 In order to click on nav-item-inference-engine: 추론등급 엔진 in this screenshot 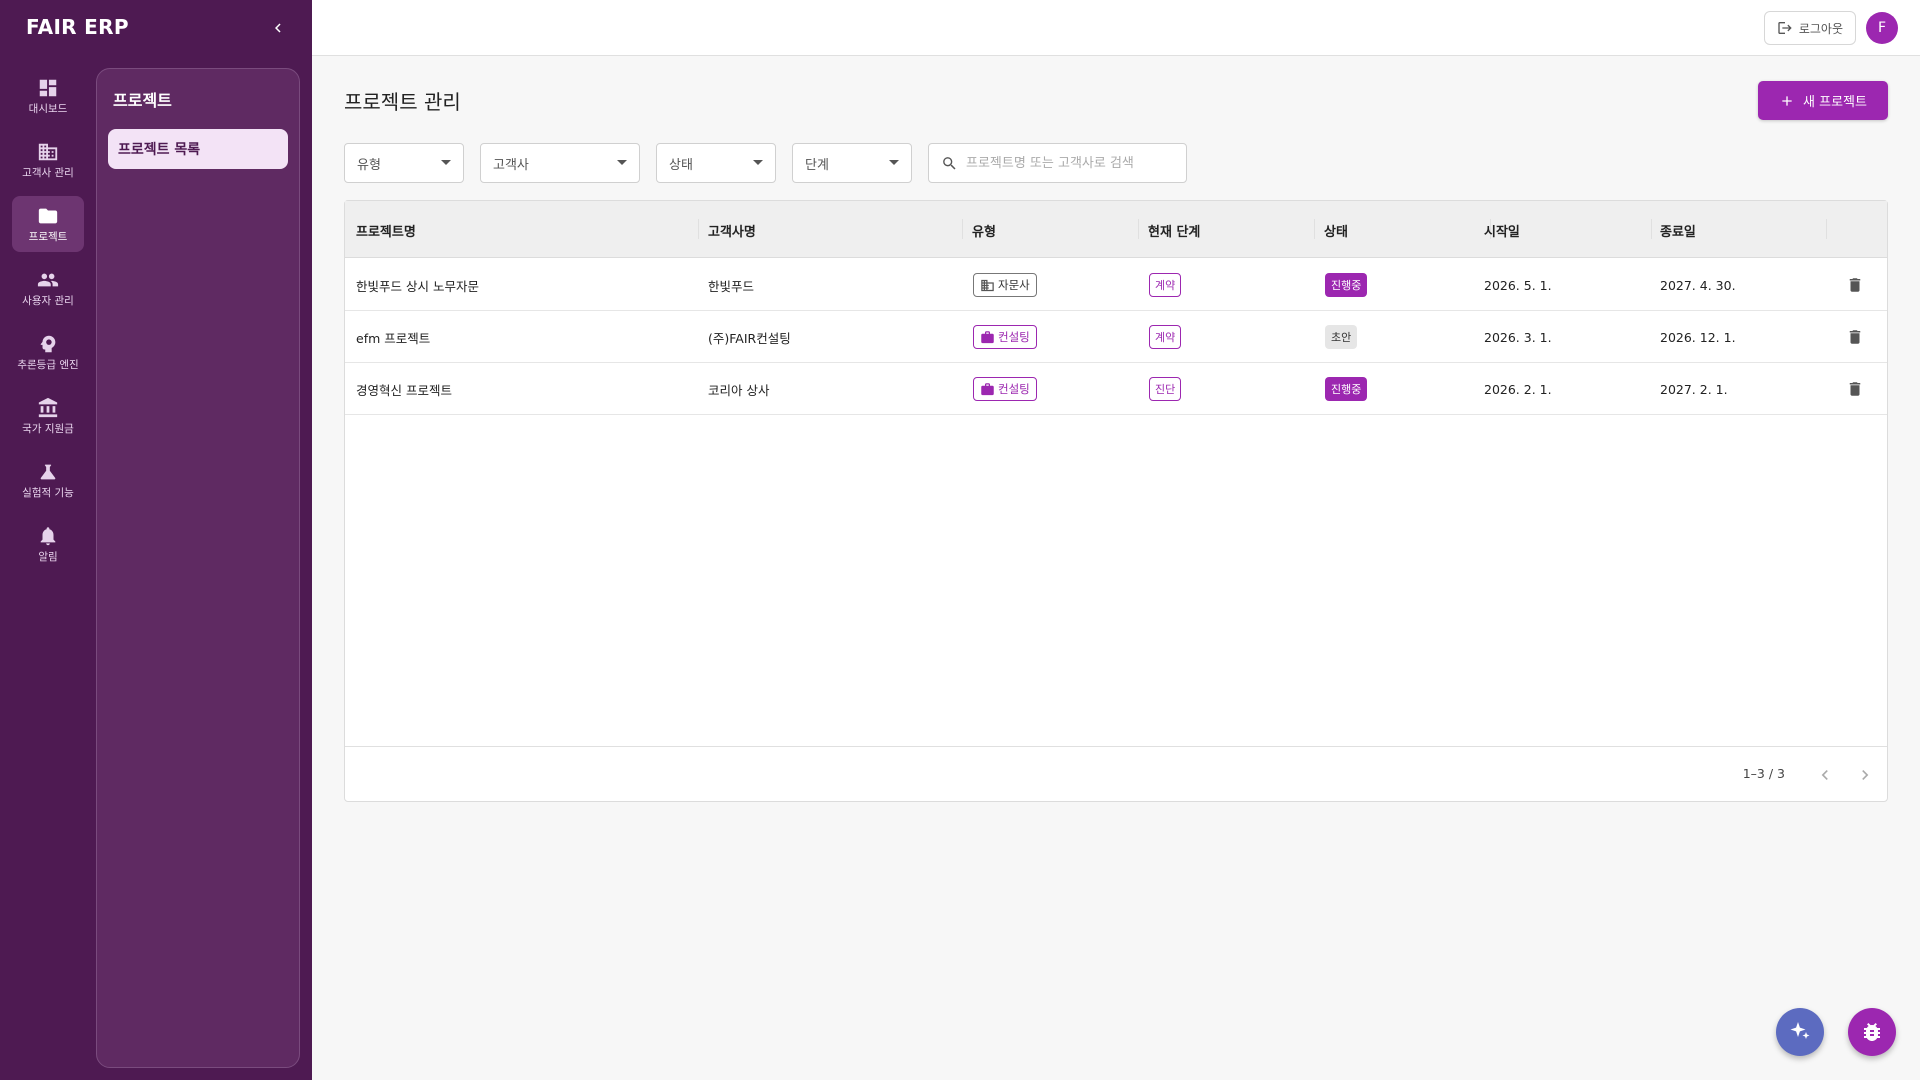, I will do `click(48, 352)`.